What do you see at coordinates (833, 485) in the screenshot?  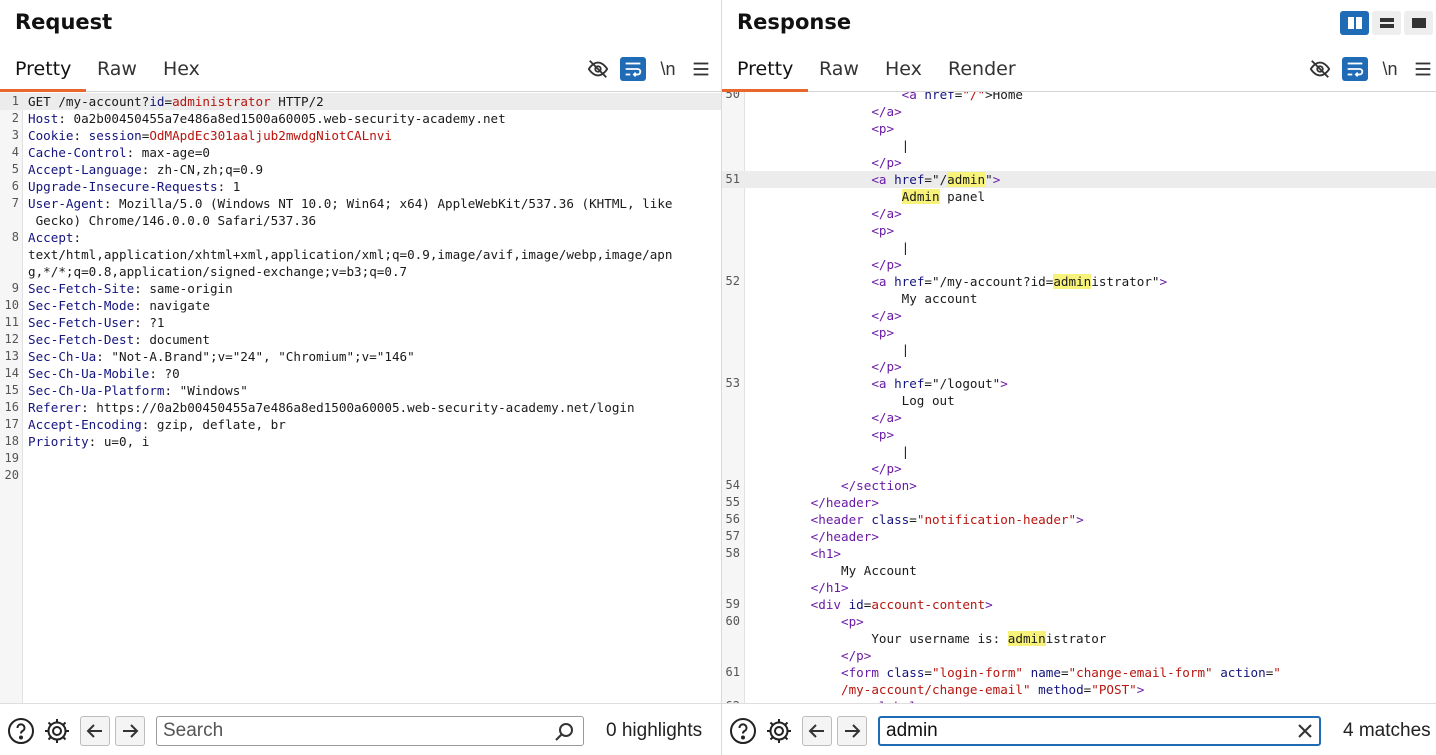 I see `code-text: </section>` at bounding box center [833, 485].